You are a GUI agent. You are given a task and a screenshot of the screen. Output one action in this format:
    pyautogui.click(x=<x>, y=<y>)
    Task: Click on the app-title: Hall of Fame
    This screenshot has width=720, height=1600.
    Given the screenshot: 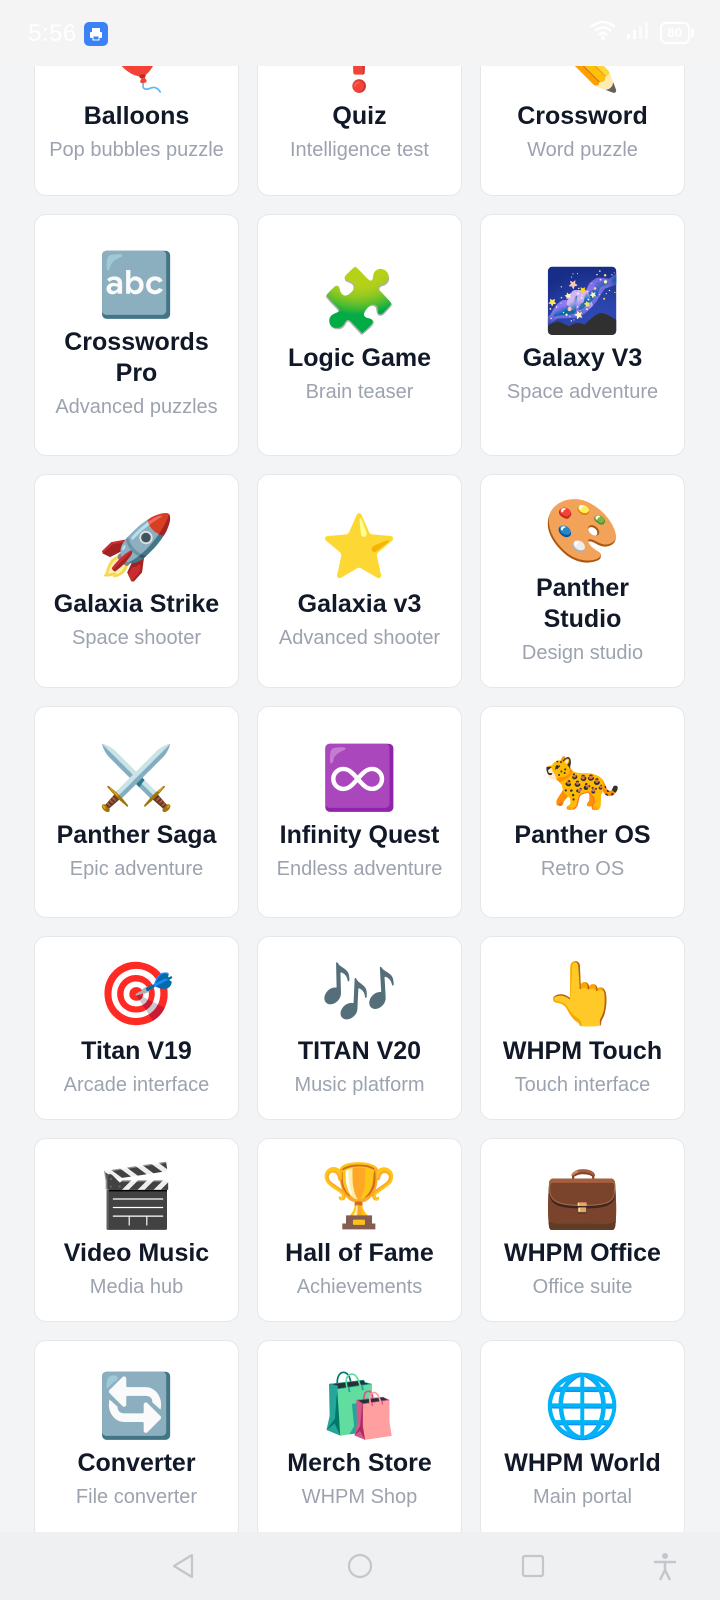 What is the action you would take?
    pyautogui.click(x=359, y=1252)
    